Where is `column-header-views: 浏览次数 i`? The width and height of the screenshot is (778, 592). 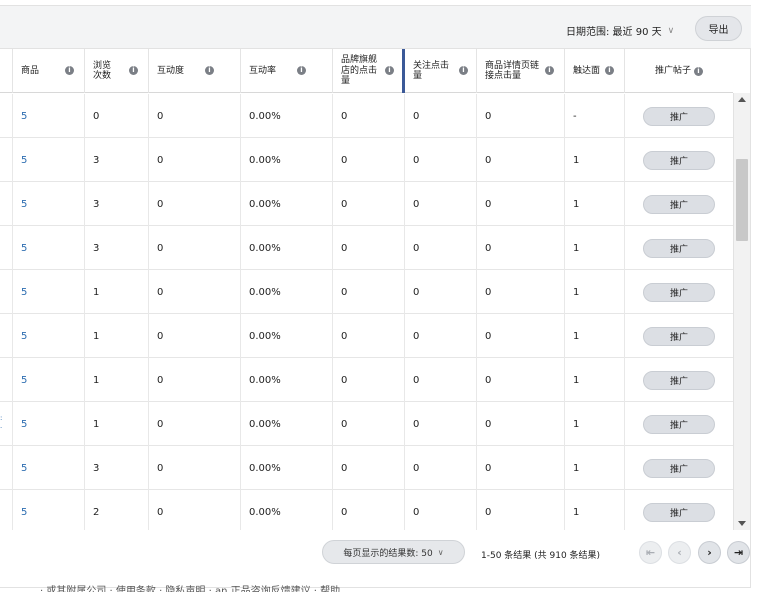
column-header-views: 浏览次数 i is located at coordinates (116, 71).